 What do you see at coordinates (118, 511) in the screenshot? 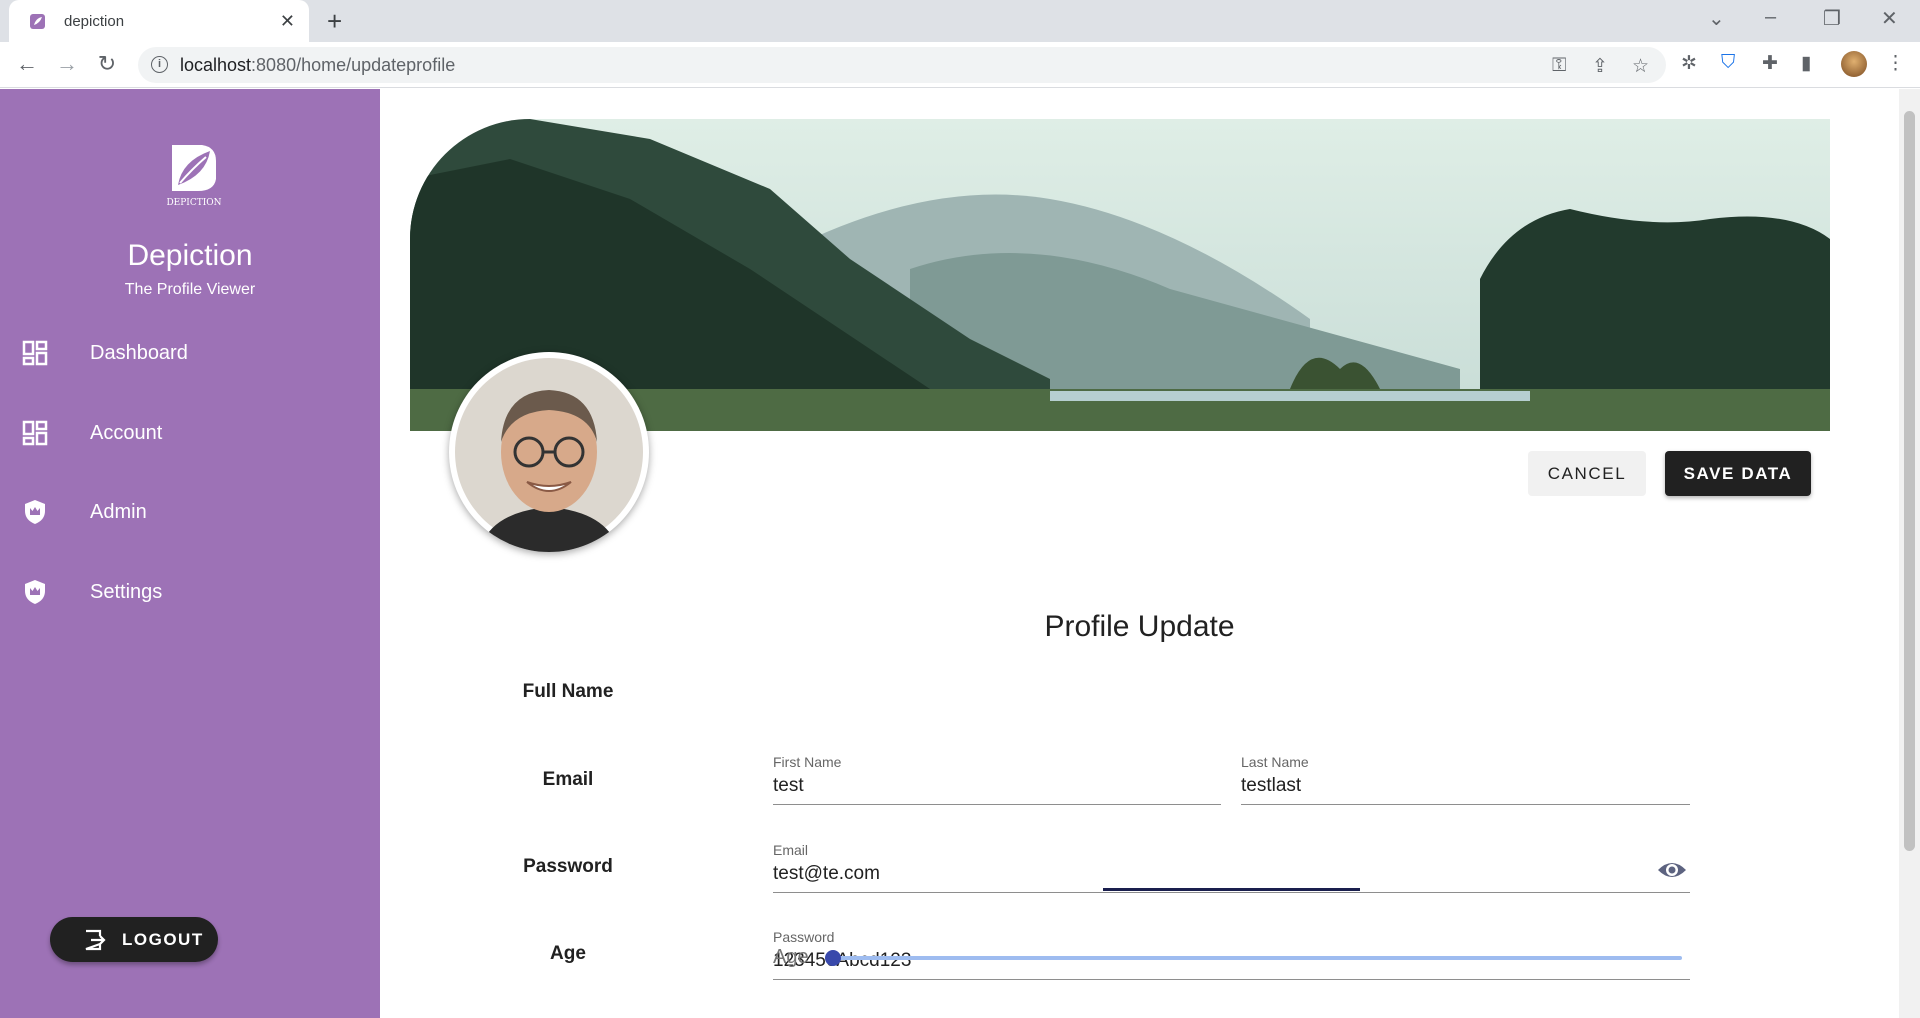
I see `sidebar-item-label: Admin` at bounding box center [118, 511].